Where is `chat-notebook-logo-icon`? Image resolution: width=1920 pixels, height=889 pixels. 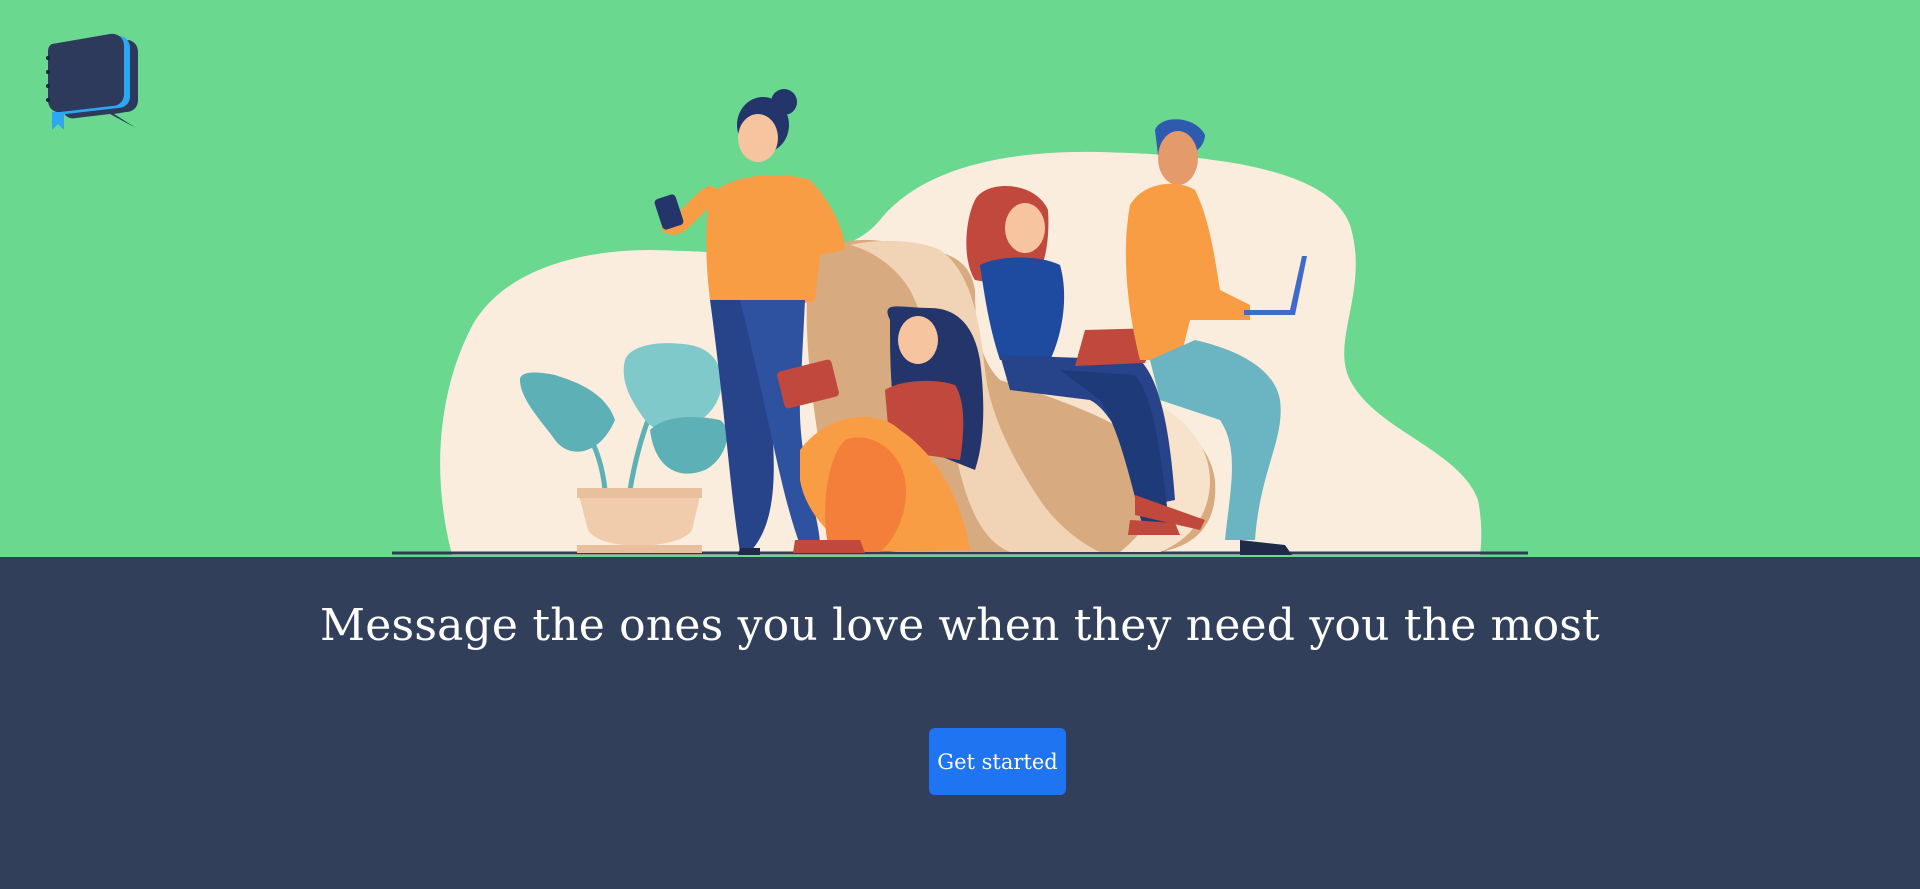
chat-notebook-logo-icon is located at coordinates (92, 80).